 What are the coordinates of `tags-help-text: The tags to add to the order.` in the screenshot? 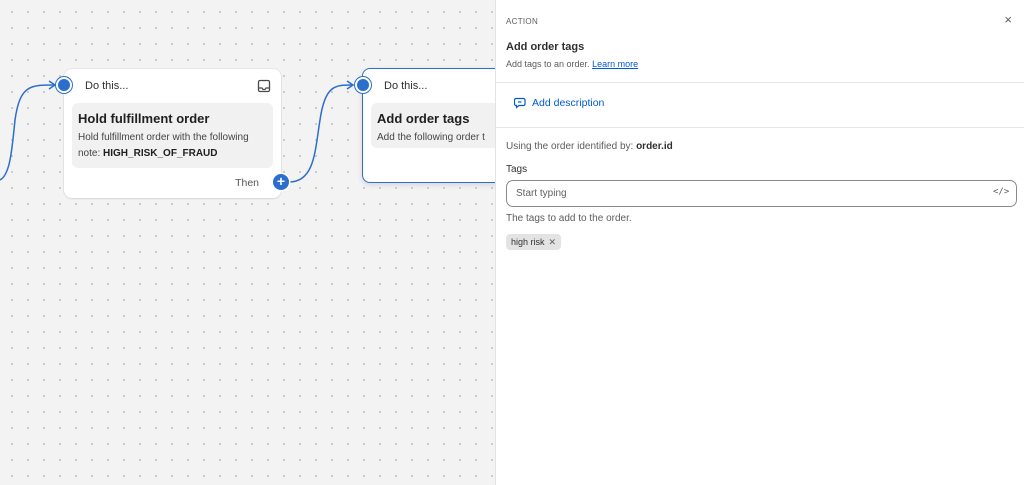 It's located at (569, 218).